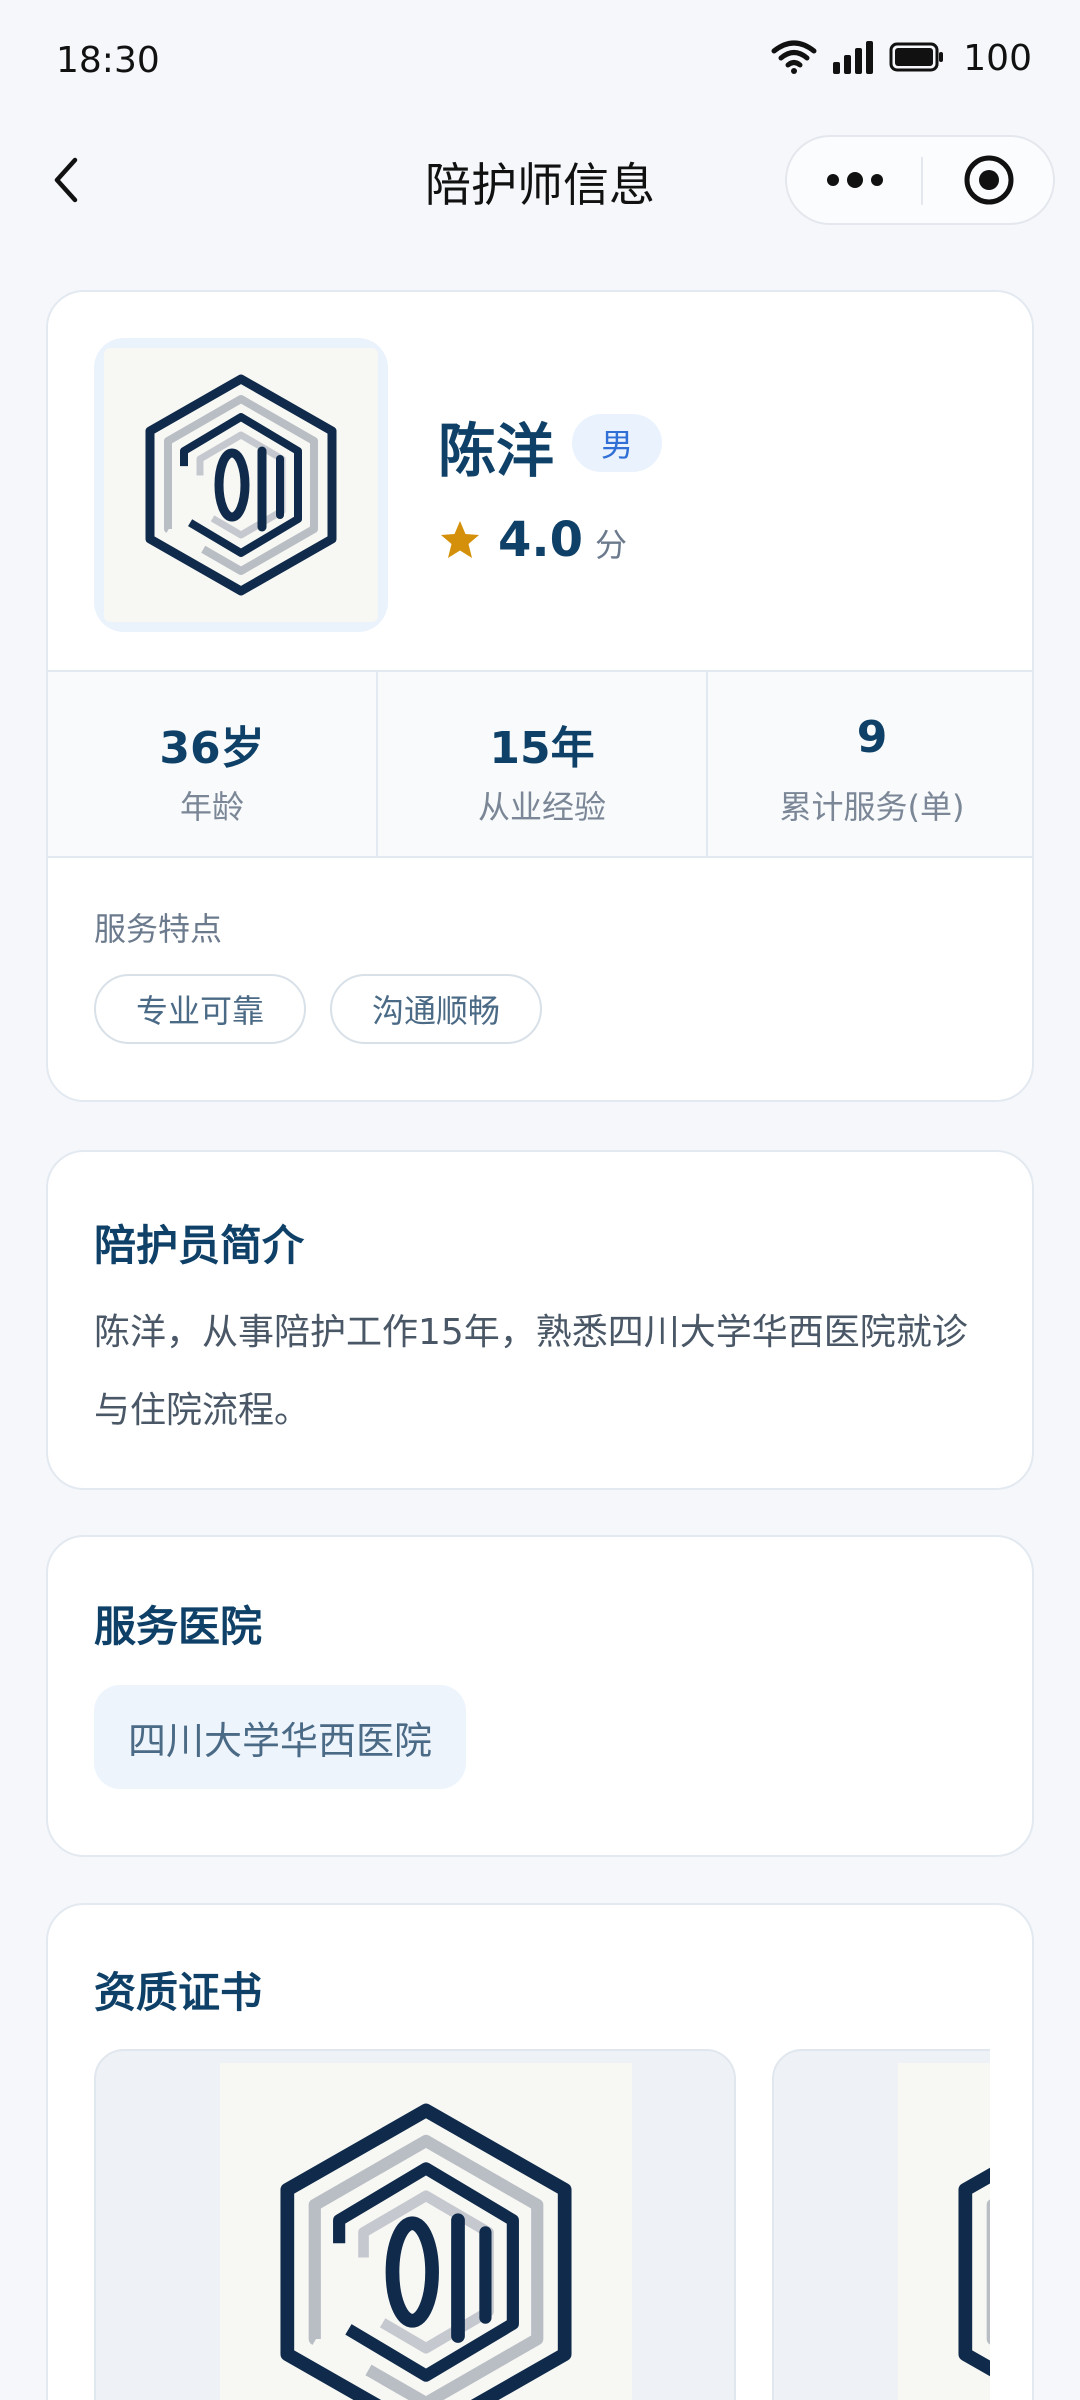 This screenshot has width=1080, height=2400. I want to click on intro-title: 陪护员简介, so click(199, 1245).